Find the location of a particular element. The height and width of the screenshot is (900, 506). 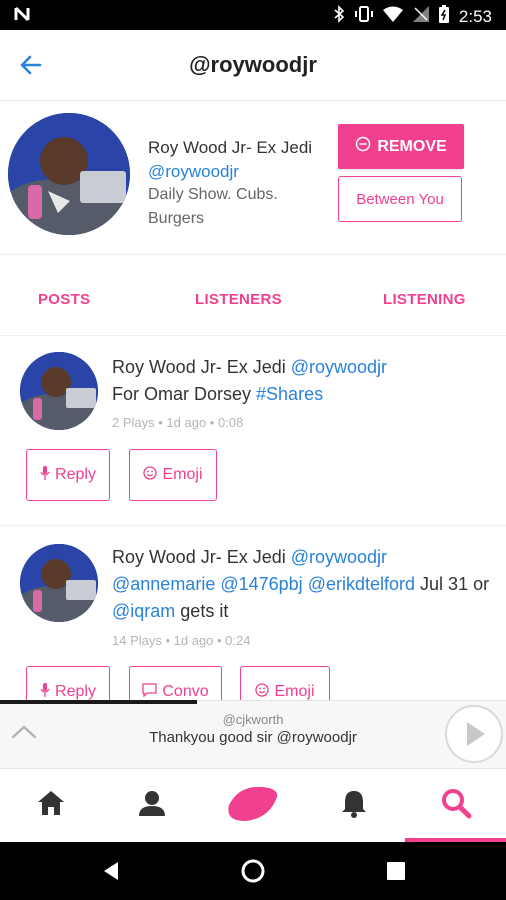

mention-link: @annemarie is located at coordinates (163, 584).